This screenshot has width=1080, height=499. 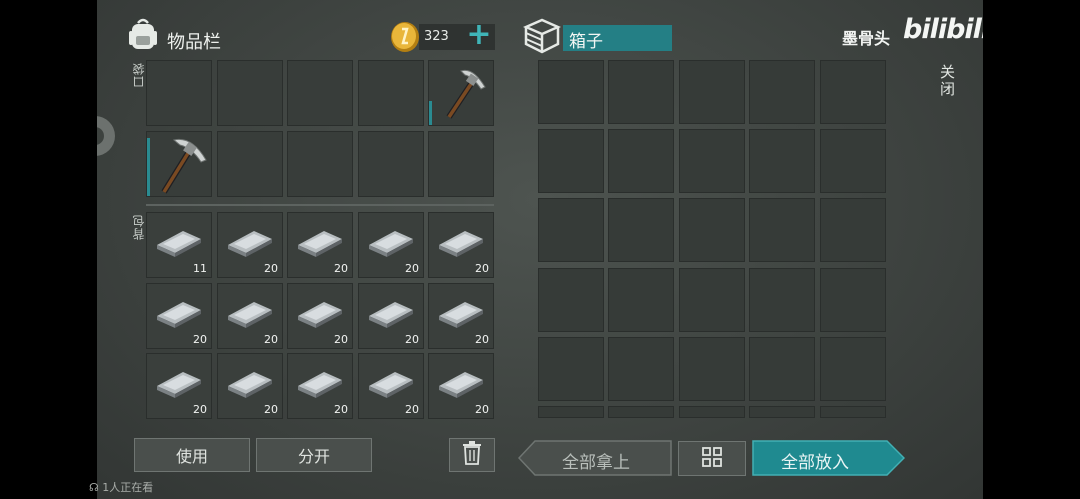 I want to click on put-all-button: 全部放入, so click(x=828, y=458).